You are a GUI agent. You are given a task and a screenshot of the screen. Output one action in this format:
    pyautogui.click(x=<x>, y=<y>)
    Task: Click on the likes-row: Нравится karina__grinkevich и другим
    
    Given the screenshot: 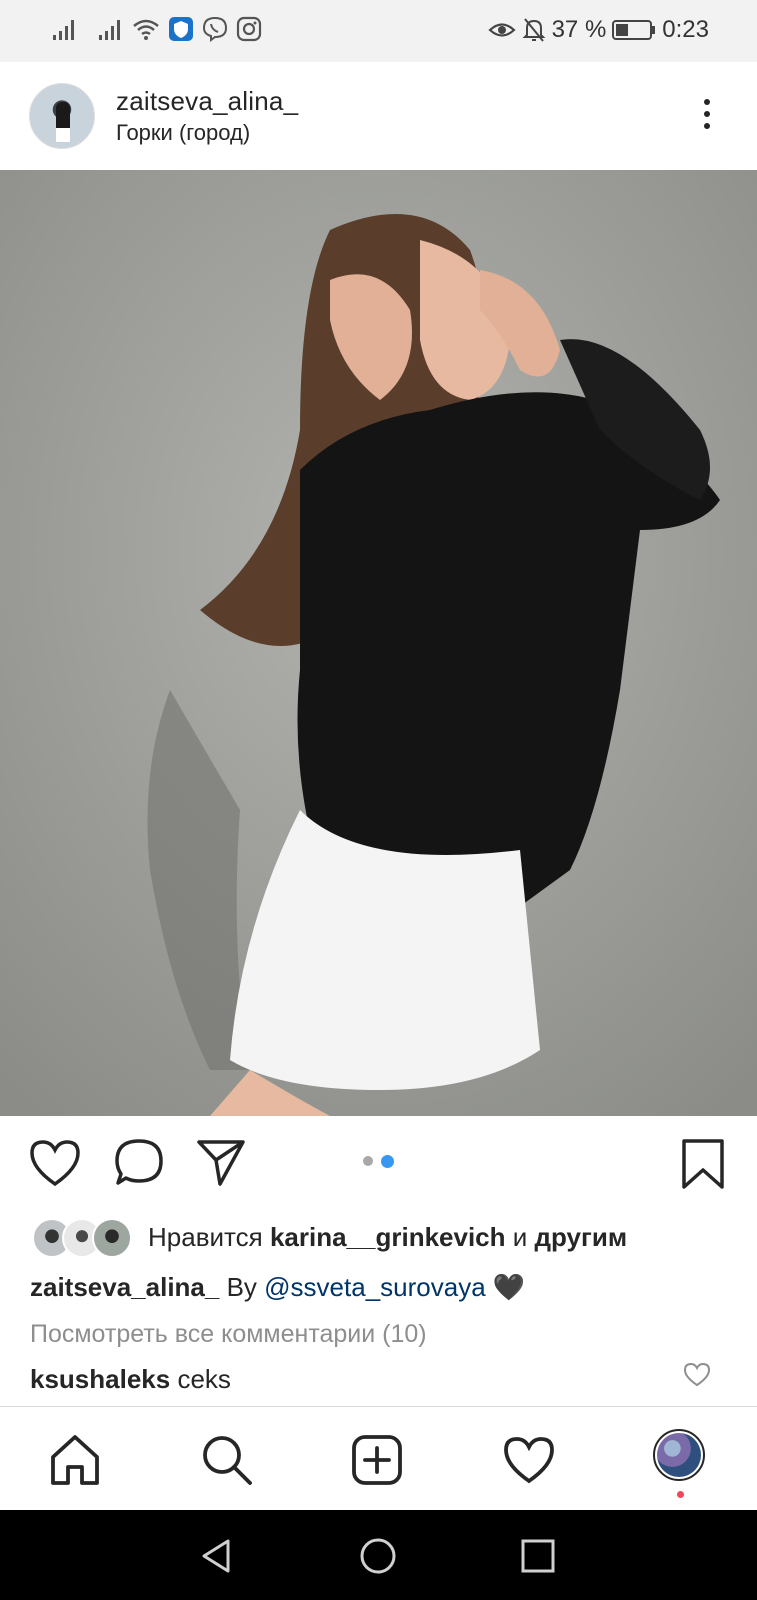 What is the action you would take?
    pyautogui.click(x=382, y=1239)
    